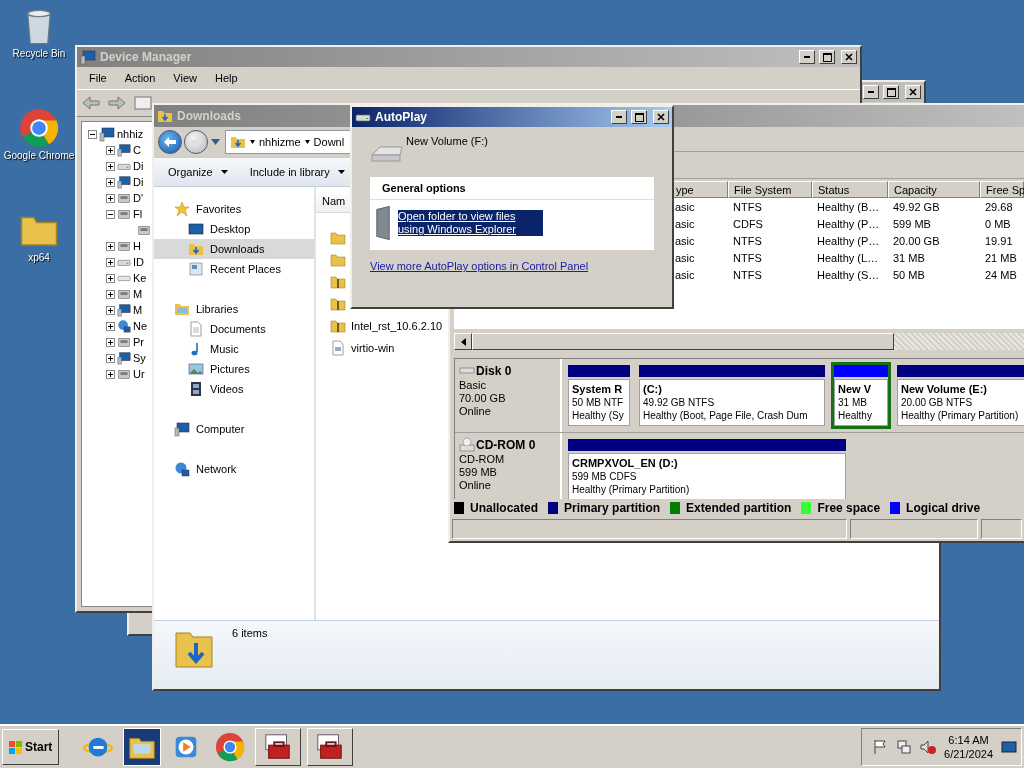 The image size is (1024, 768). What do you see at coordinates (934, 189) in the screenshot?
I see `column-header: Capacity` at bounding box center [934, 189].